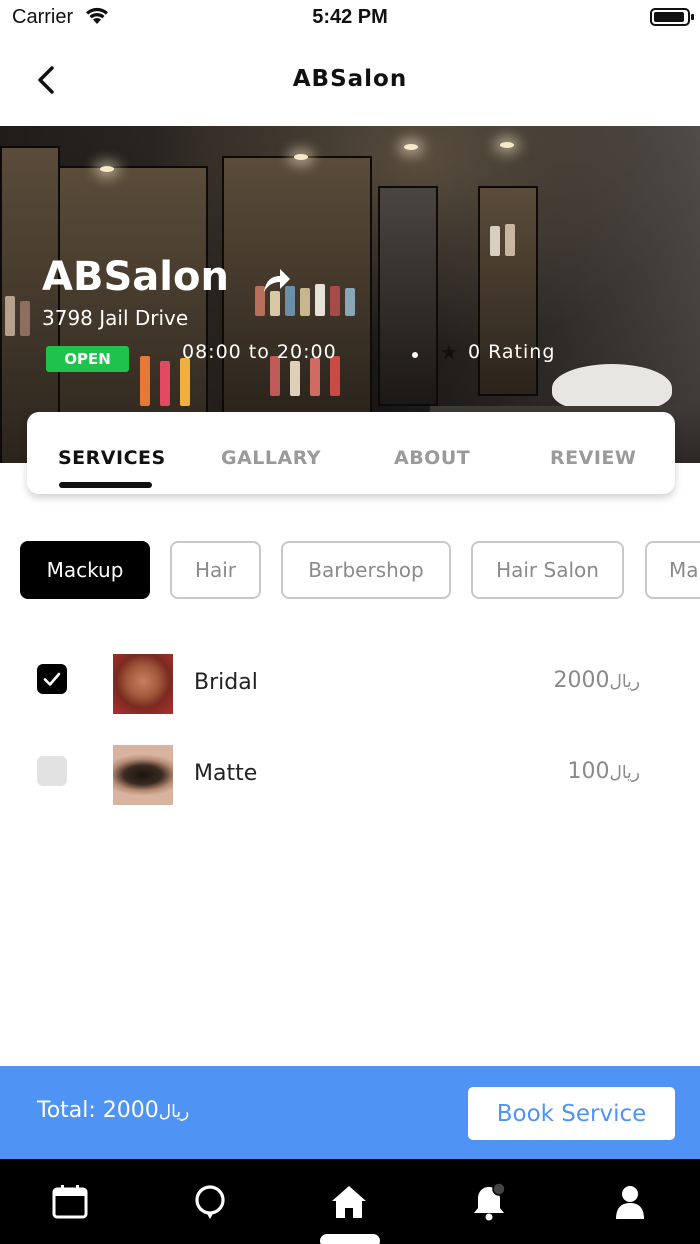  I want to click on booking-footer: Total: 2000ريال Book Service, so click(350, 1112).